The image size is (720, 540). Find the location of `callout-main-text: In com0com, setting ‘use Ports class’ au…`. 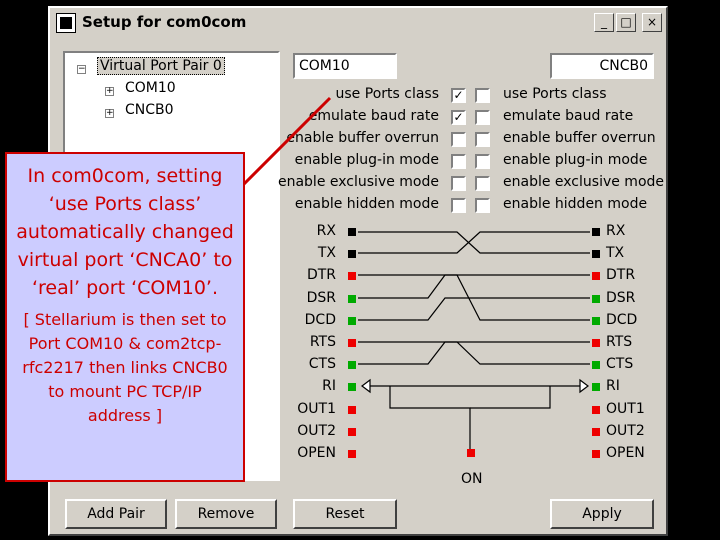

callout-main-text: In com0com, setting ‘use Ports class’ au… is located at coordinates (125, 232).